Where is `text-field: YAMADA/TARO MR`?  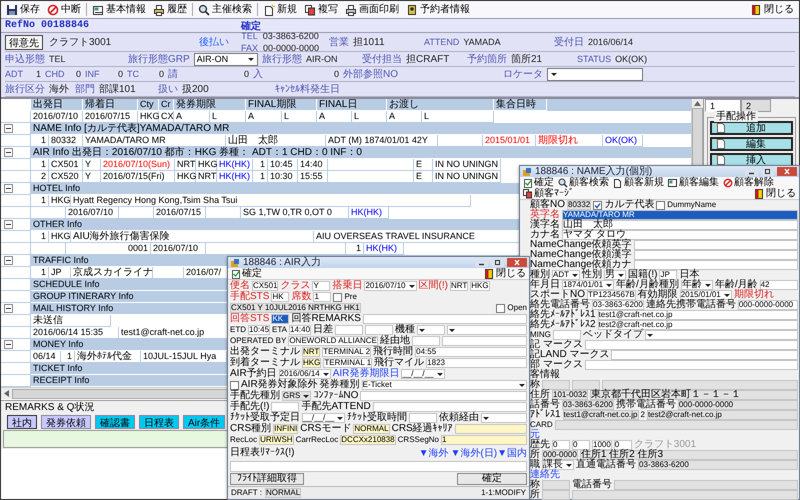 text-field: YAMADA/TARO MR is located at coordinates (680, 215).